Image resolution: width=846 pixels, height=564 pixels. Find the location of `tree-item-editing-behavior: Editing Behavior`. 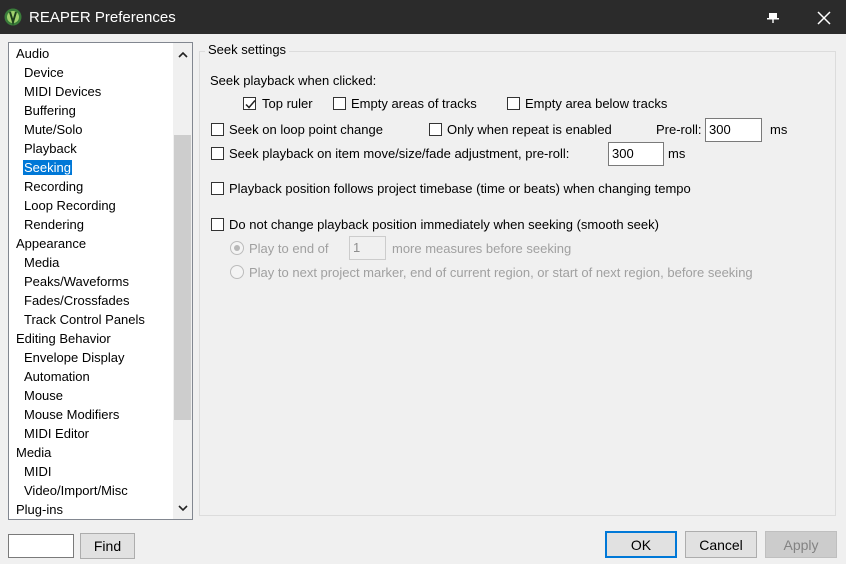

tree-item-editing-behavior: Editing Behavior is located at coordinates (91, 338).